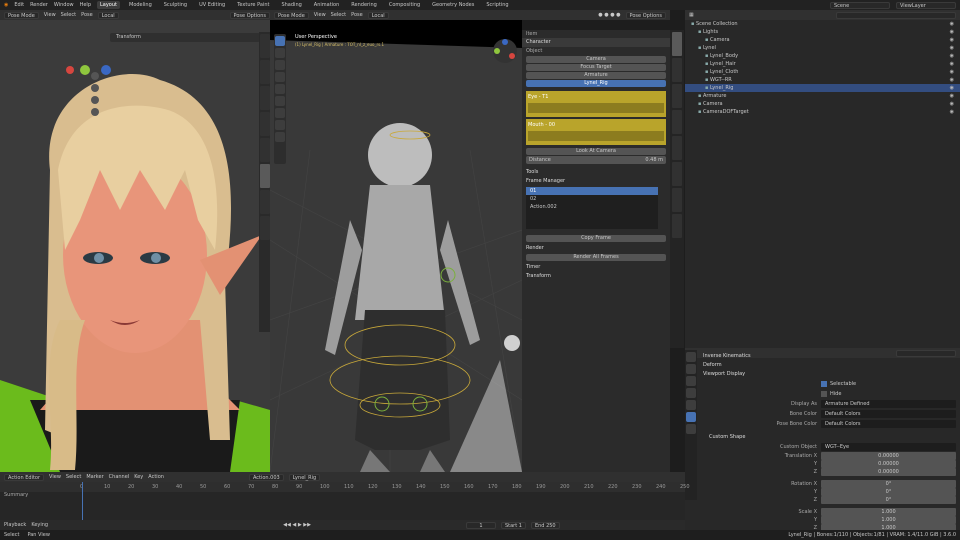  I want to click on outliner-row: ▪ Lynel ◉, so click(822, 48).